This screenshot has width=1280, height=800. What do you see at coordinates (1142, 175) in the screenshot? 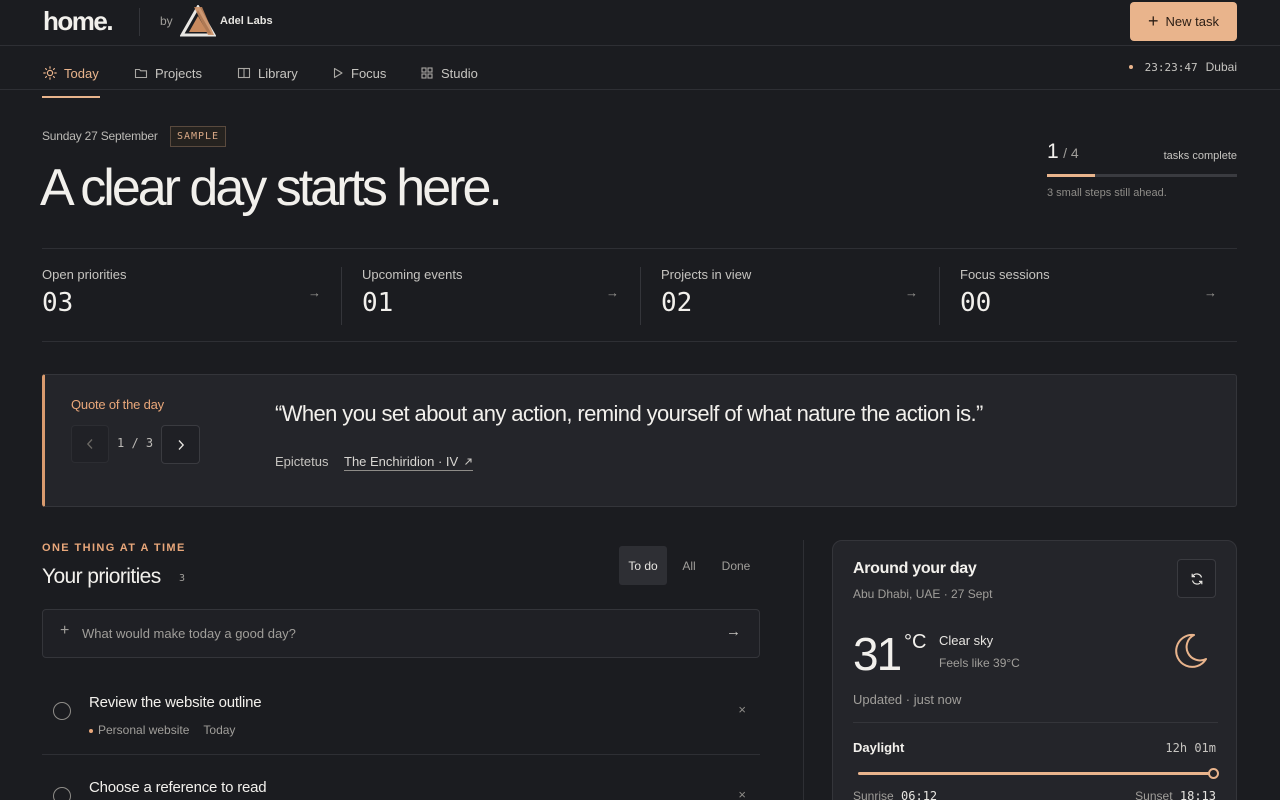
I see `progress-track` at bounding box center [1142, 175].